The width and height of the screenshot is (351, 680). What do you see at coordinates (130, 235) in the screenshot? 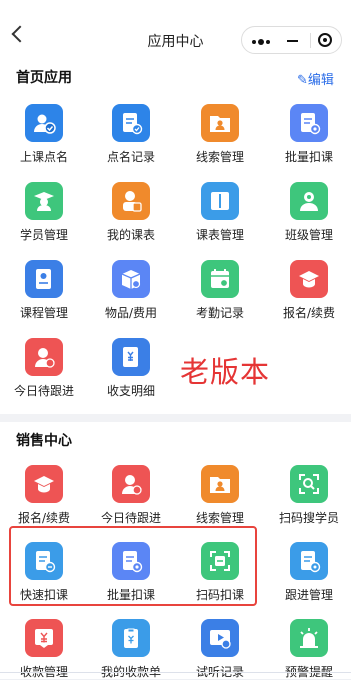
I see `app-item-label: 我的课表` at bounding box center [130, 235].